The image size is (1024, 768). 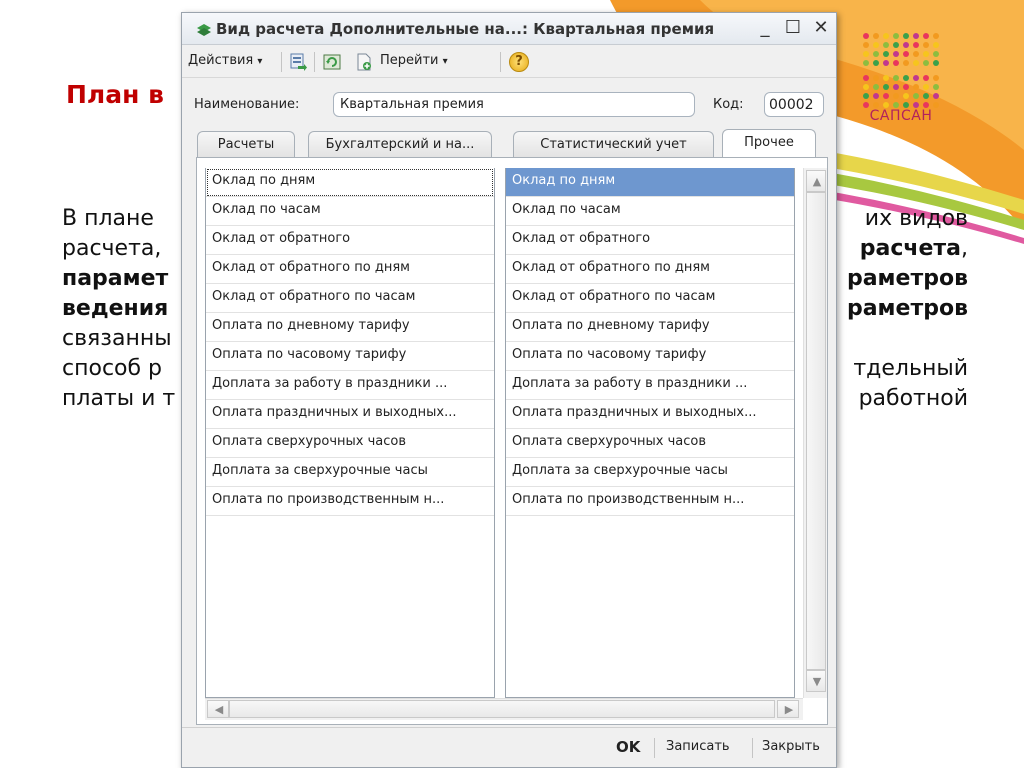 I want to click on maximize-button: ☐, so click(x=793, y=28).